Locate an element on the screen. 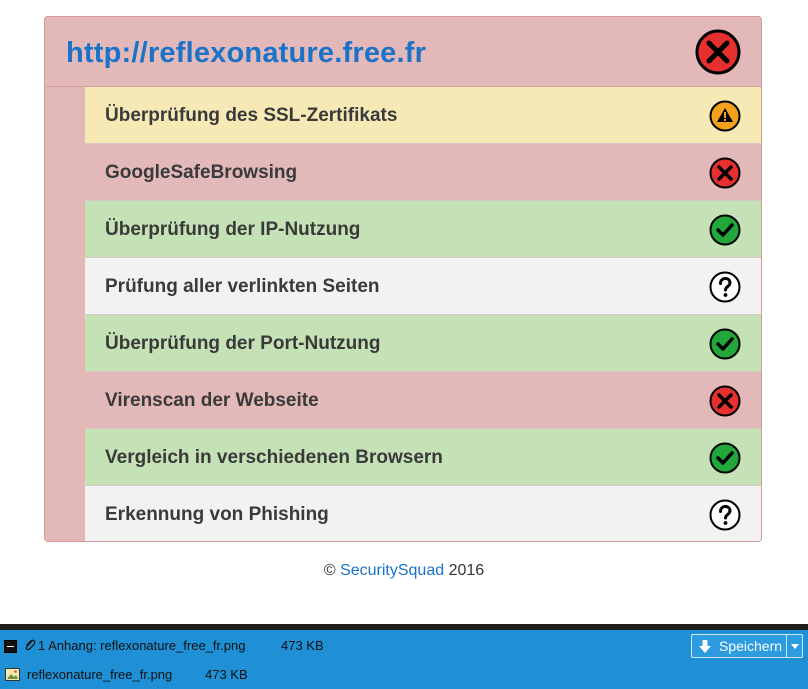 Image resolution: width=808 pixels, height=689 pixels. collapse-toggle-icon is located at coordinates (10, 646).